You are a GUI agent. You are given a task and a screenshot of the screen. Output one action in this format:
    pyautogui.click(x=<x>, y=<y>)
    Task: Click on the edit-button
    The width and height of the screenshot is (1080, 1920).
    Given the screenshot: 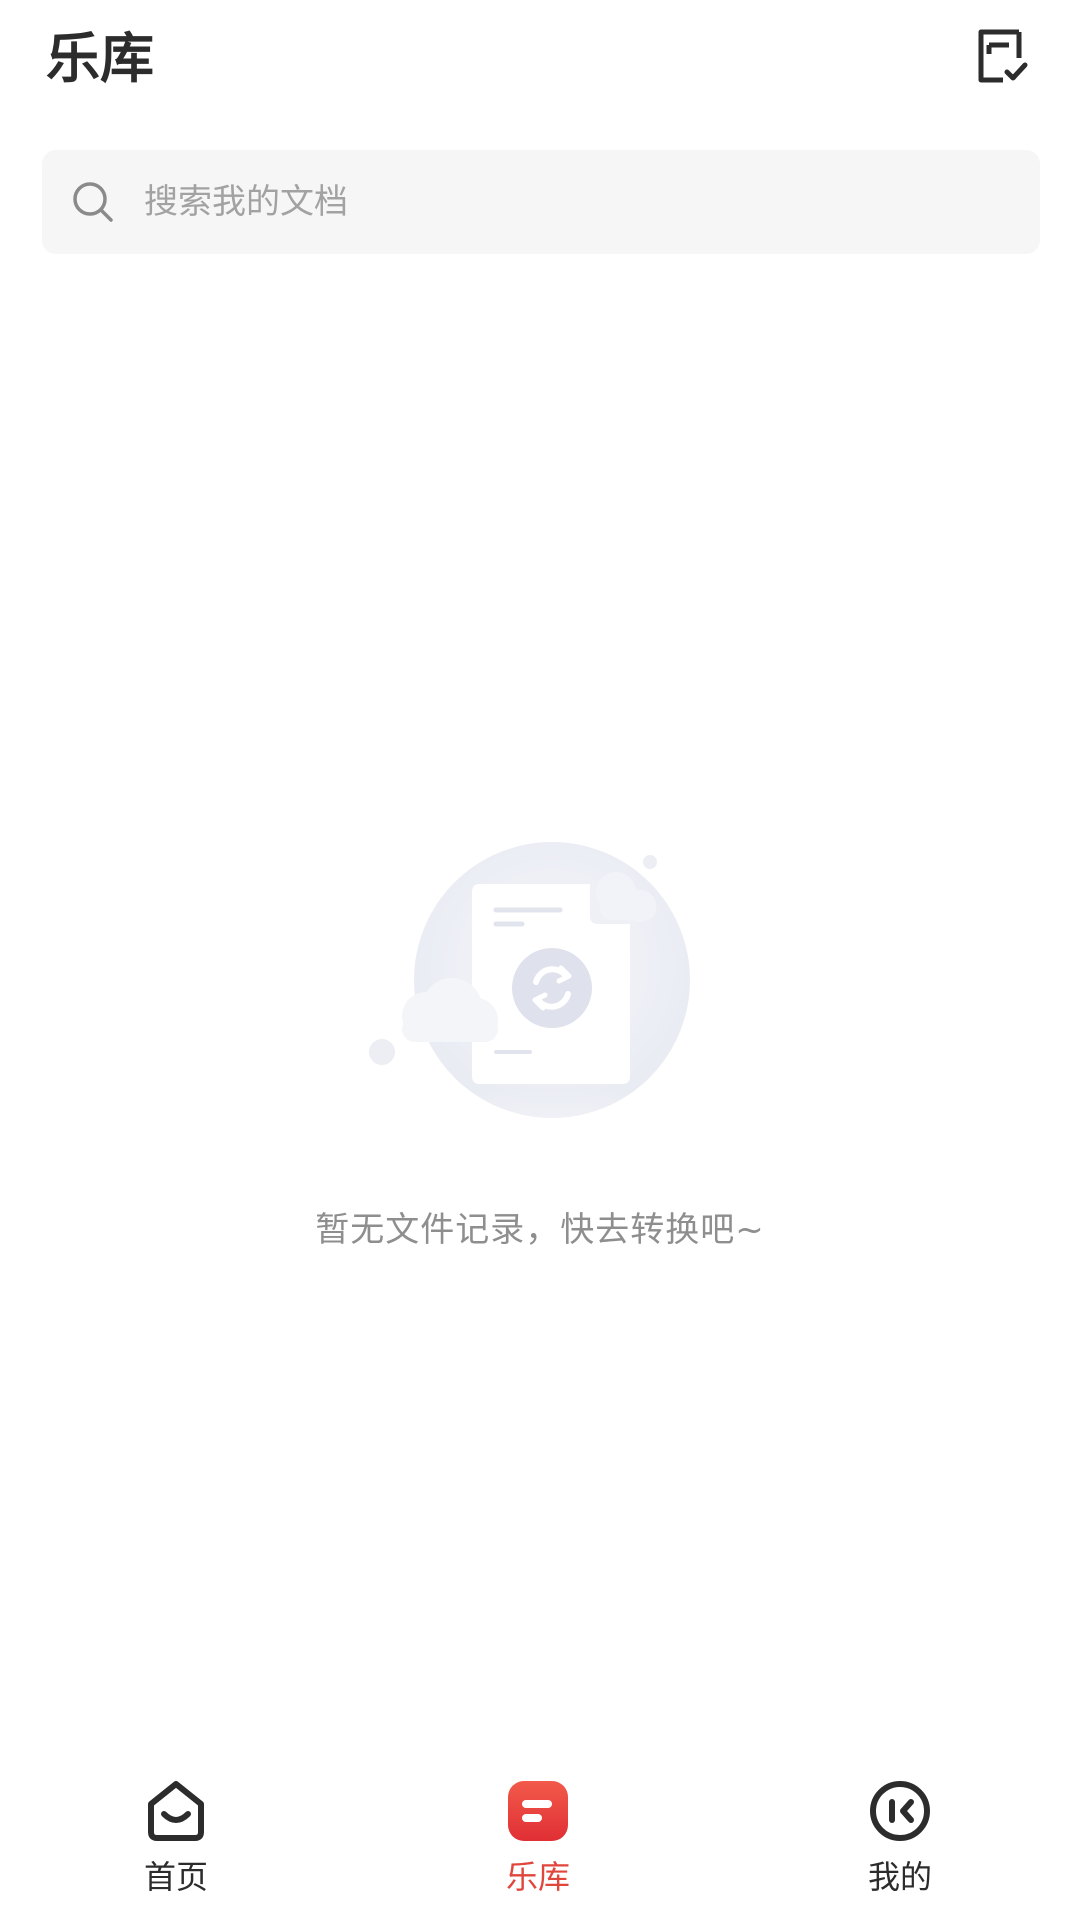 What is the action you would take?
    pyautogui.click(x=1002, y=56)
    